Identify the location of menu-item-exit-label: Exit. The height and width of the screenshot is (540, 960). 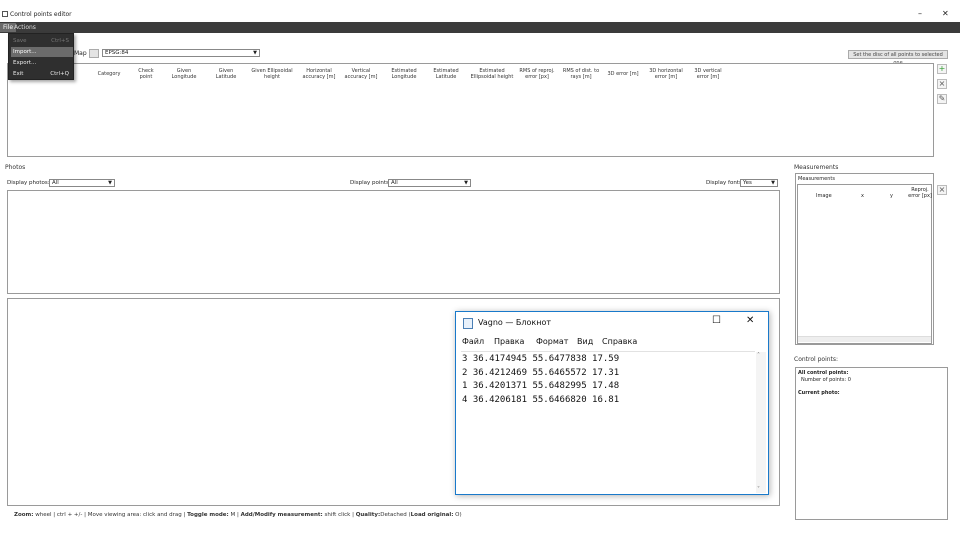
(18, 74).